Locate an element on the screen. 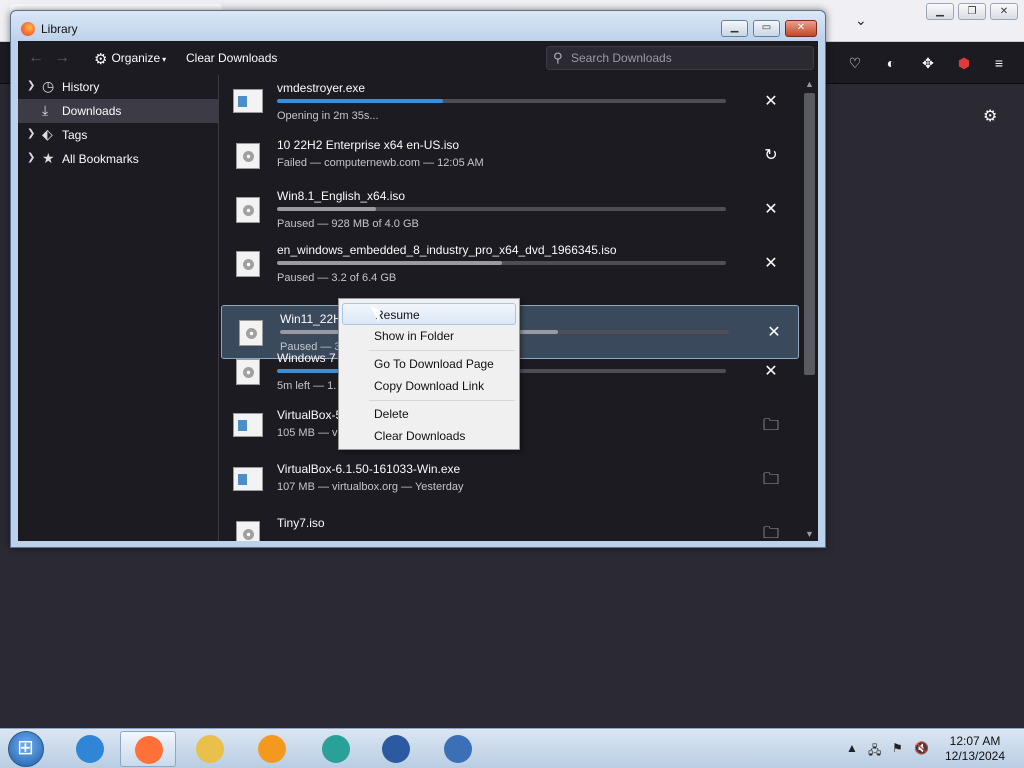 This screenshot has width=1024, height=768. chevron-down-icon: ⌄ is located at coordinates (861, 20).